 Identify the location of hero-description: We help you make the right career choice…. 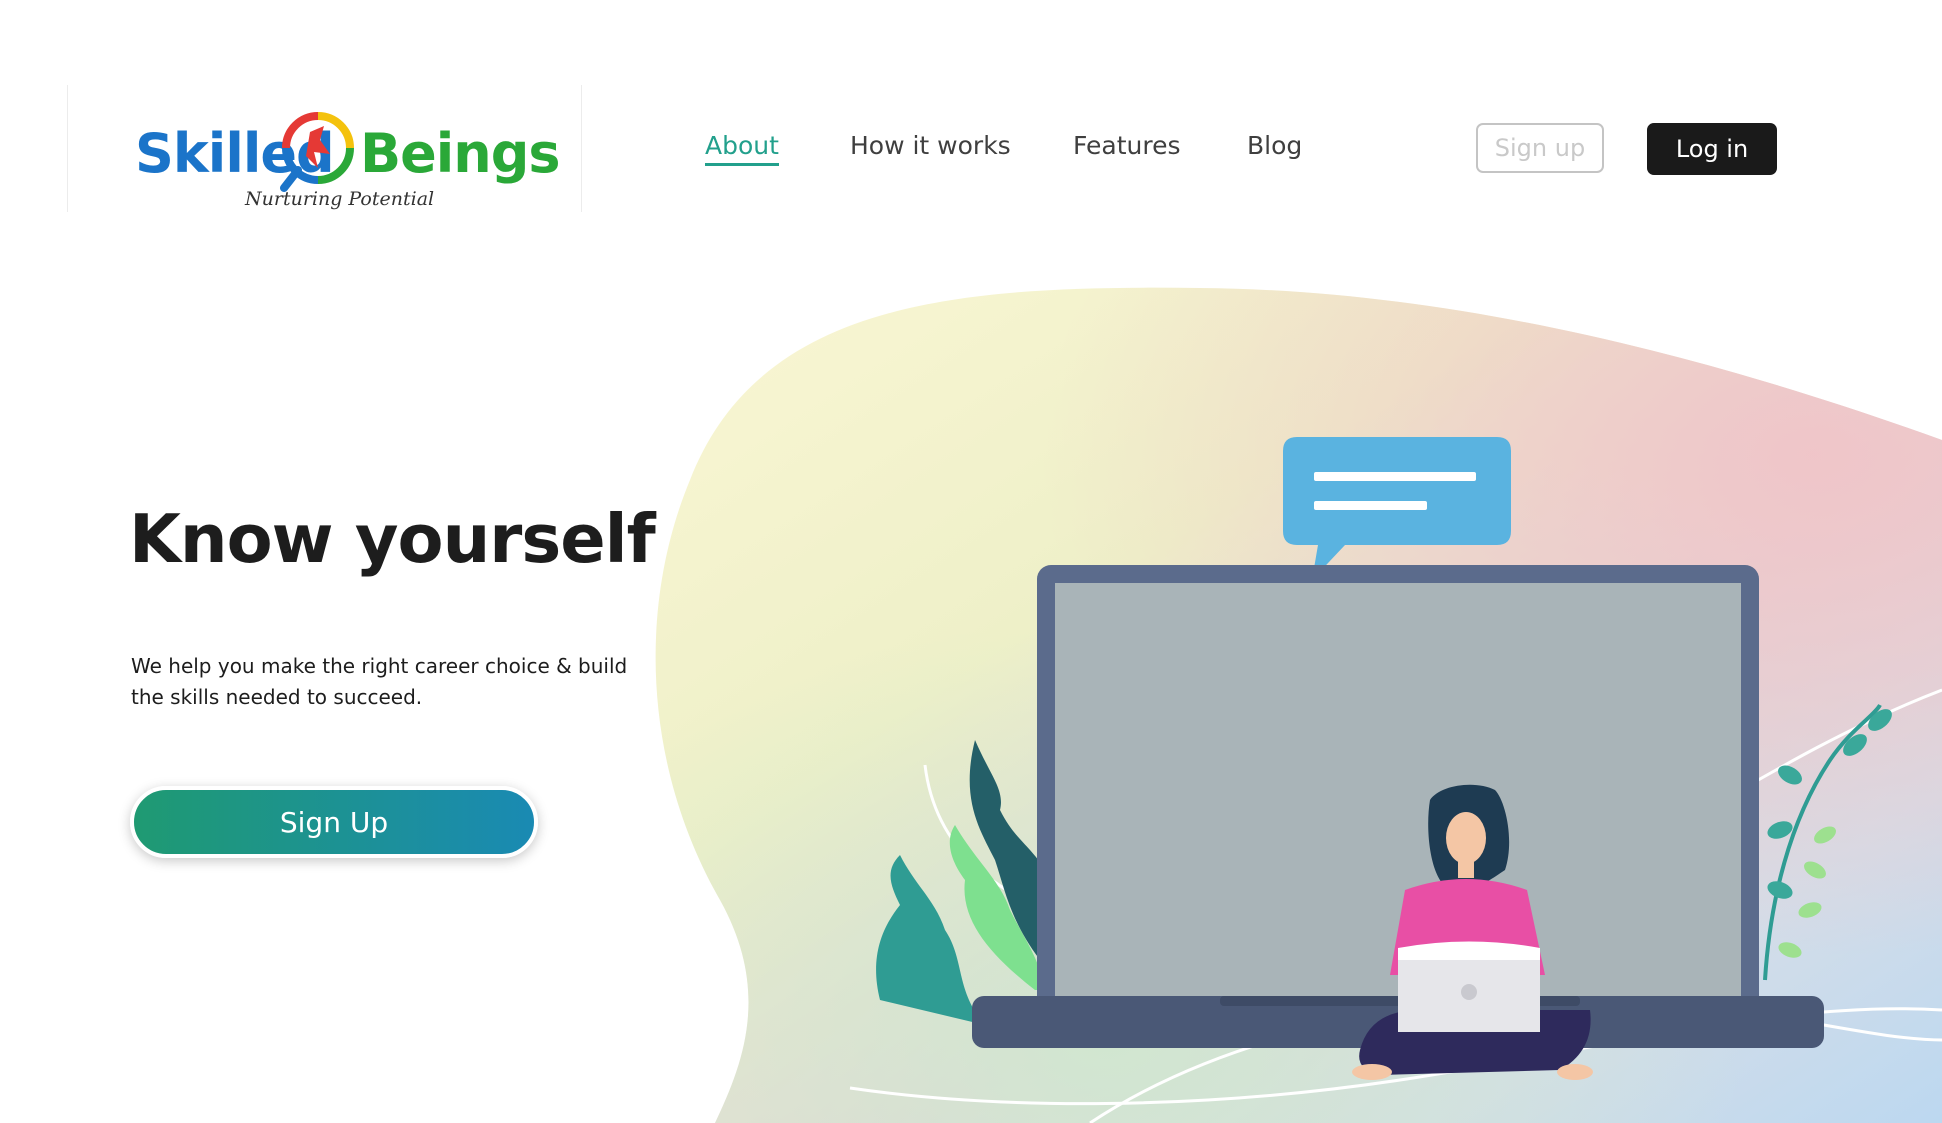
(379, 681).